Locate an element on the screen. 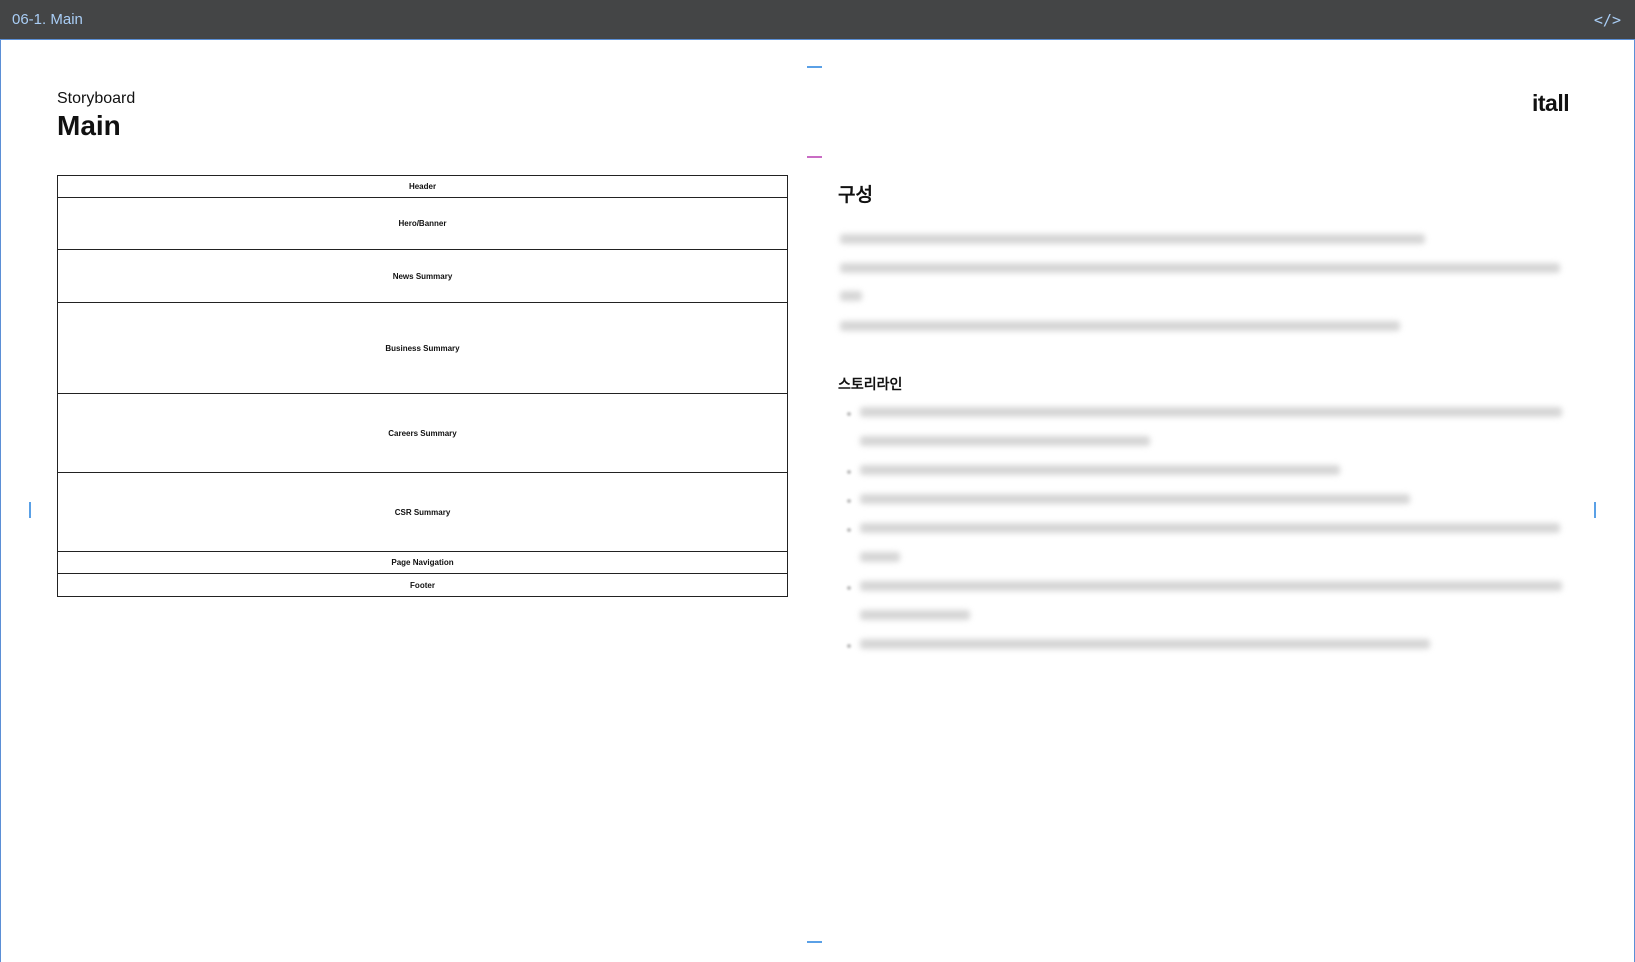 This screenshot has width=1635, height=962. wire-section-footer: Footer is located at coordinates (422, 585).